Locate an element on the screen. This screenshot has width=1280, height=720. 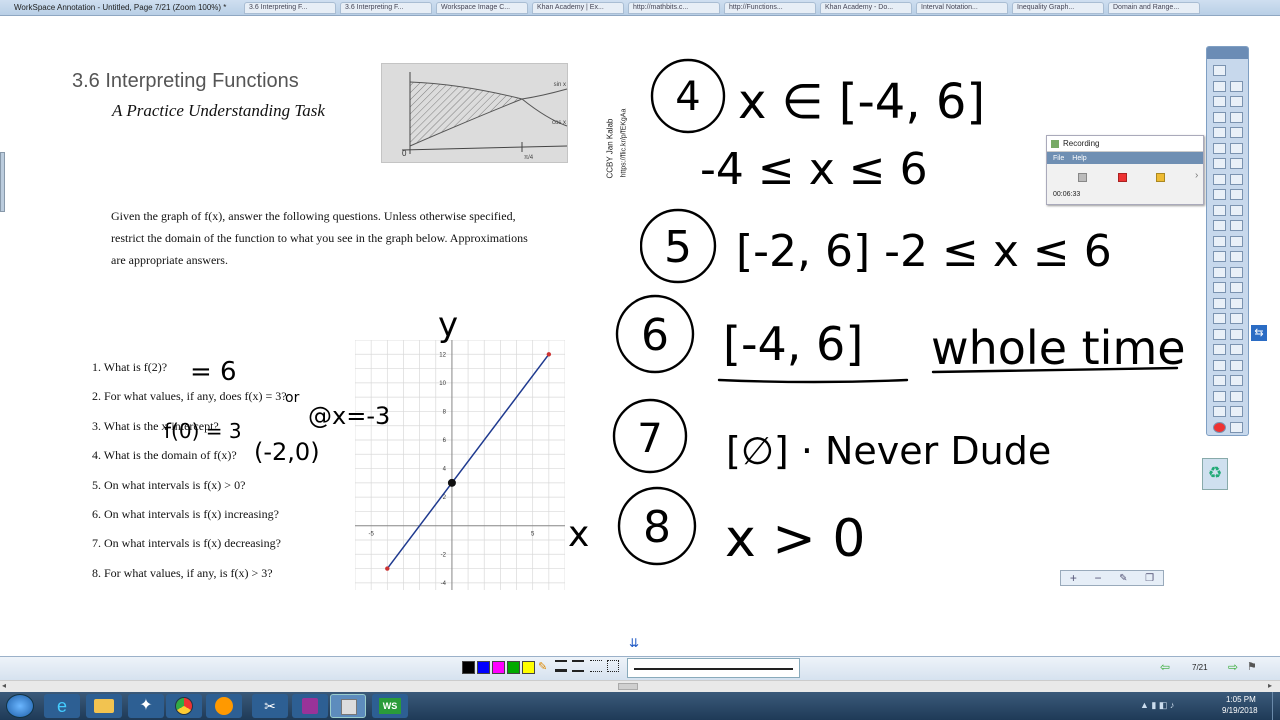
onenote-icon is located at coordinates (310, 706).